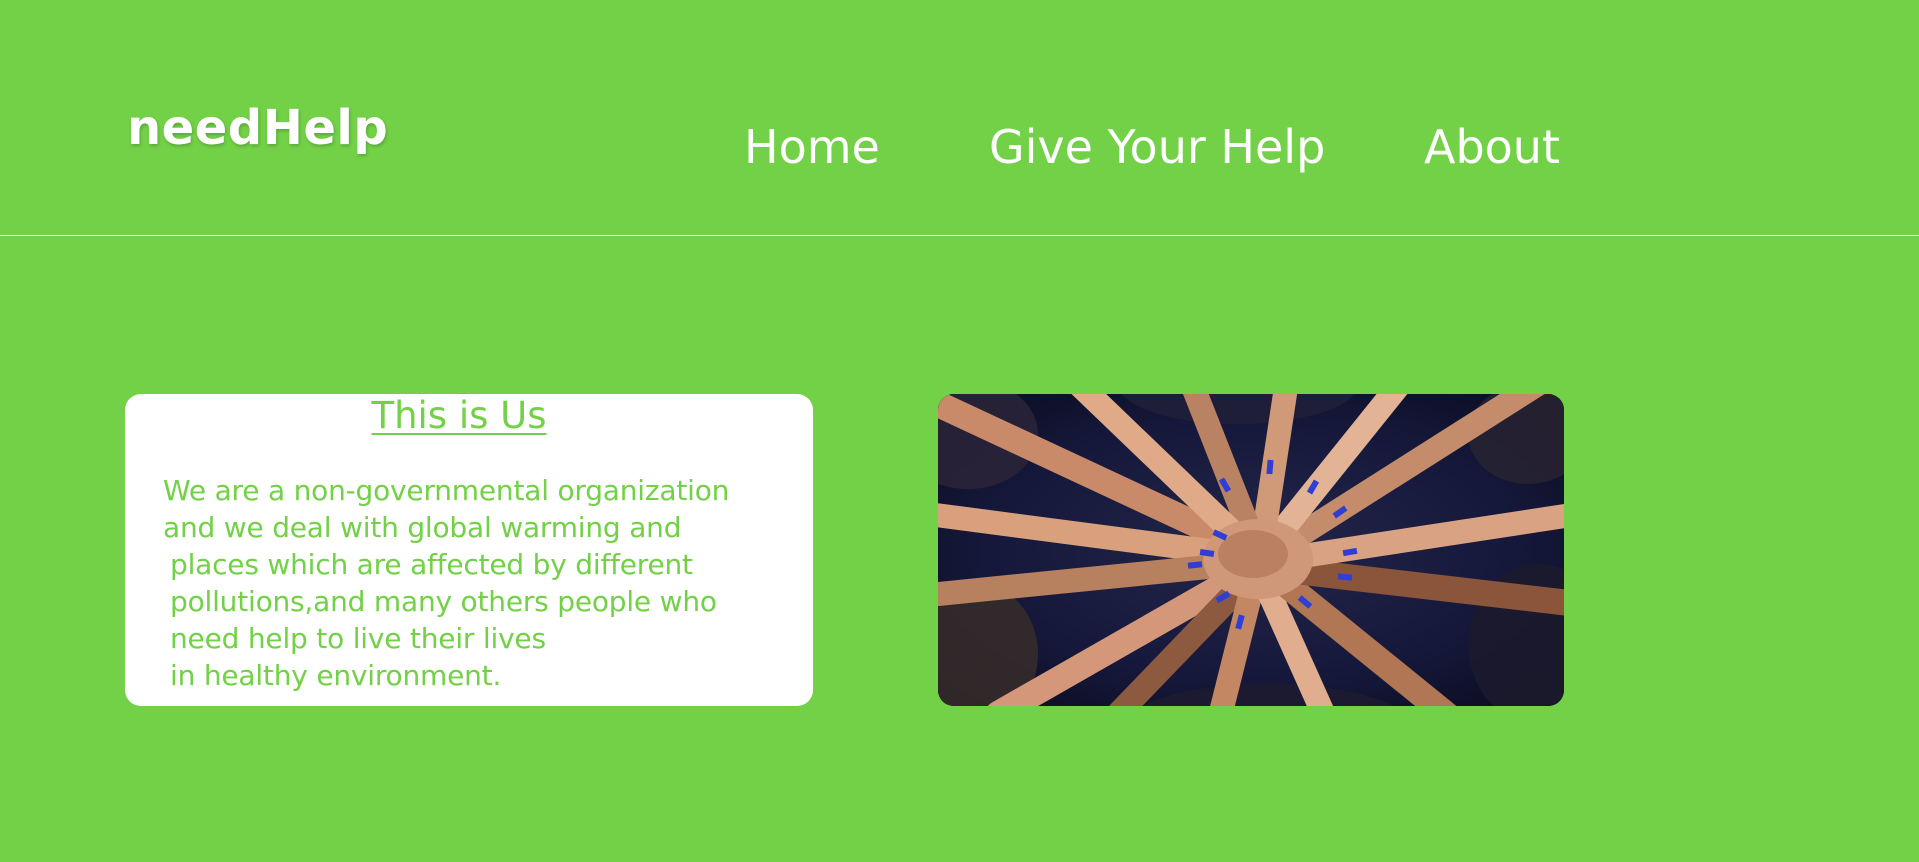 The image size is (1919, 862). I want to click on nav-give-your-help-link: Give Your Help, so click(1157, 147).